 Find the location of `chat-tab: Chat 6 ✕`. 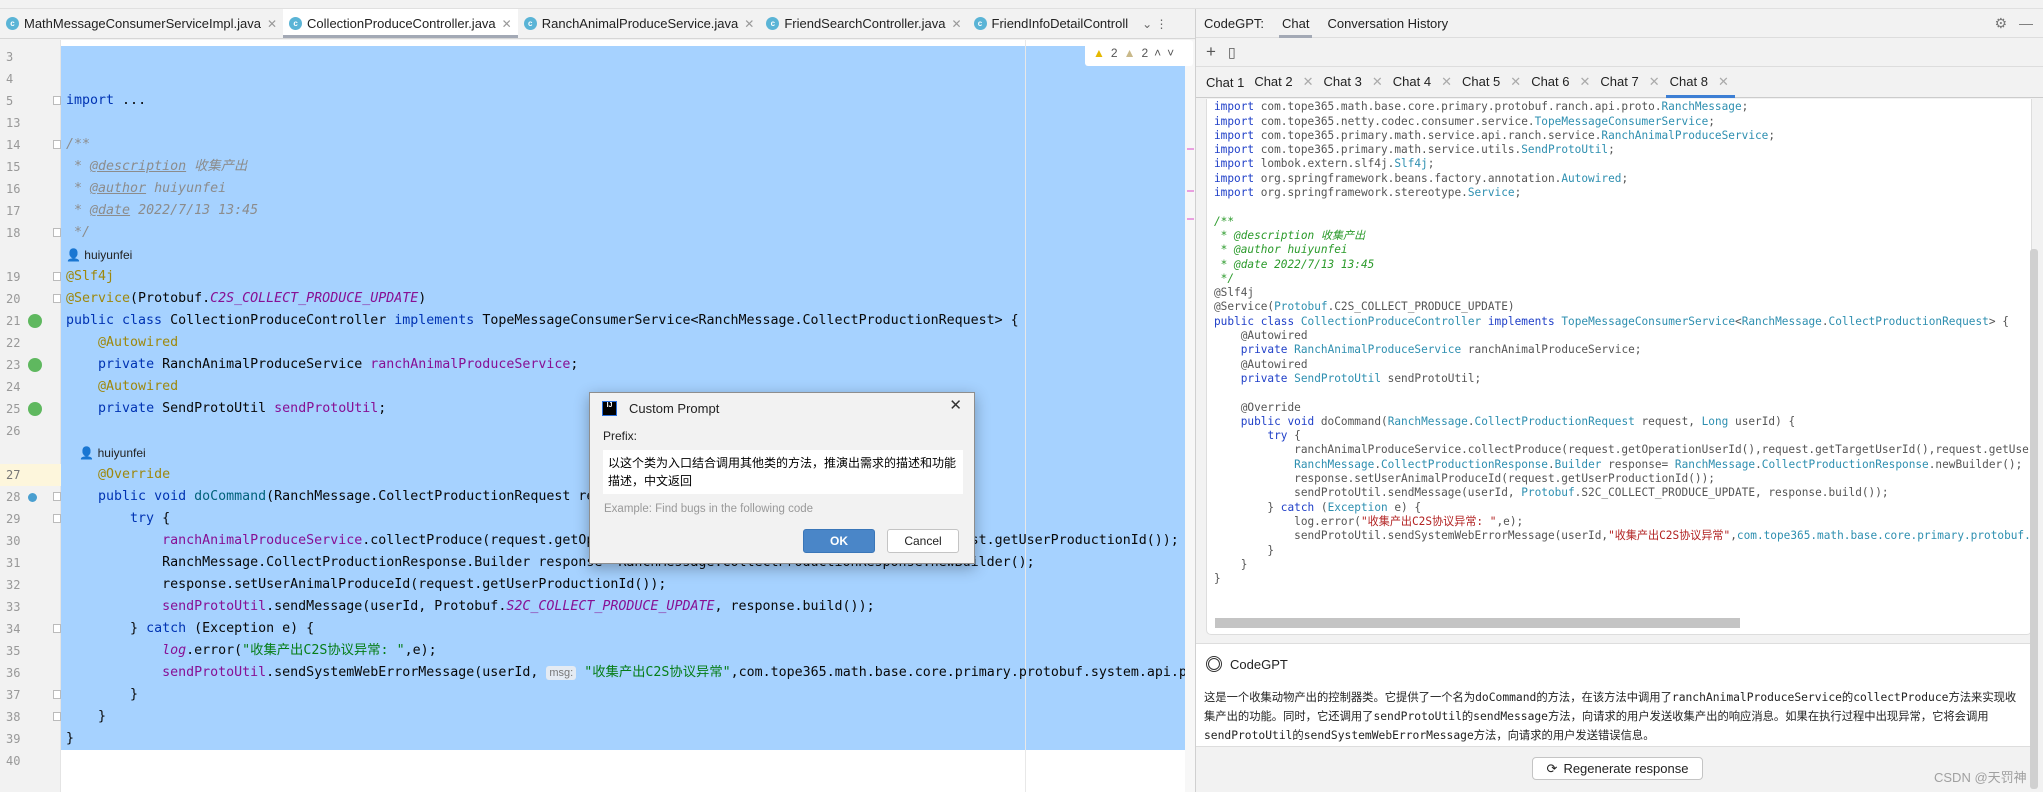

chat-tab: Chat 6 ✕ is located at coordinates (1561, 85).